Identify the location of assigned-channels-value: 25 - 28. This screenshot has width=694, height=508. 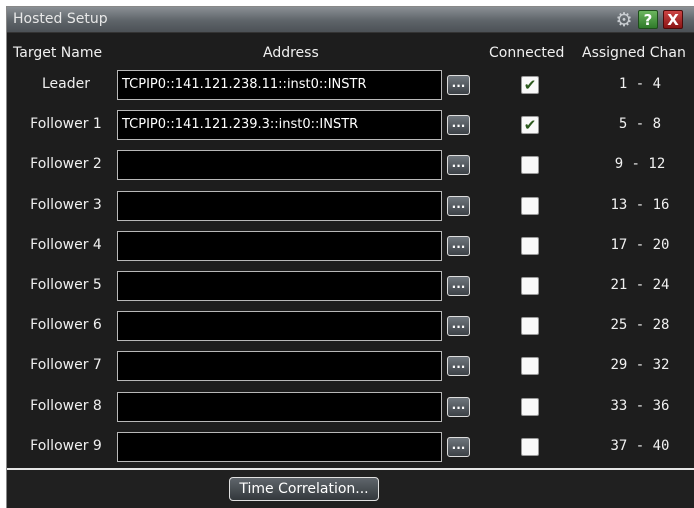
(640, 325).